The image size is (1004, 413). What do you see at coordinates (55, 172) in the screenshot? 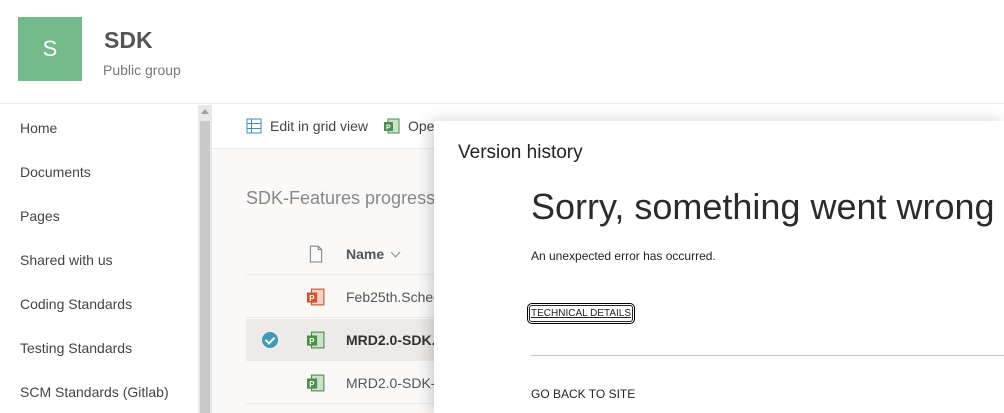
I see `nav-item-documents: Documents` at bounding box center [55, 172].